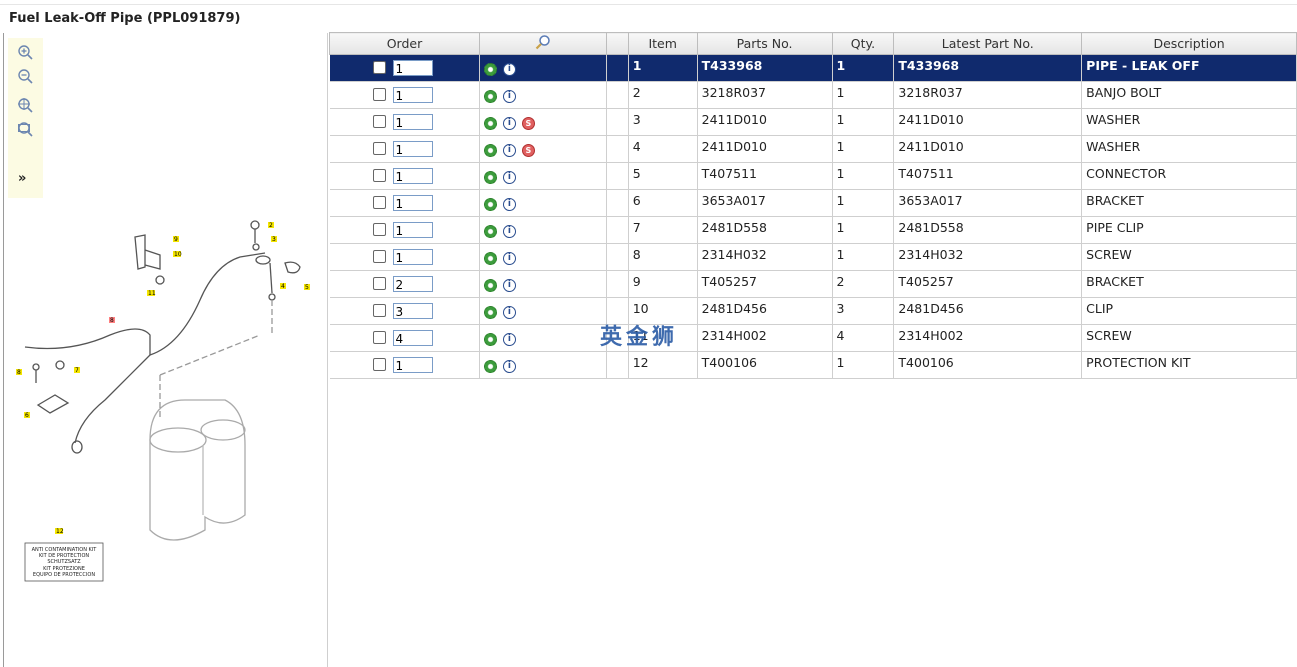 The width and height of the screenshot is (1297, 667). Describe the element at coordinates (813, 284) in the screenshot. I see `table-row: 2 i 9 T405257 2 T405257 BRACKET` at that location.